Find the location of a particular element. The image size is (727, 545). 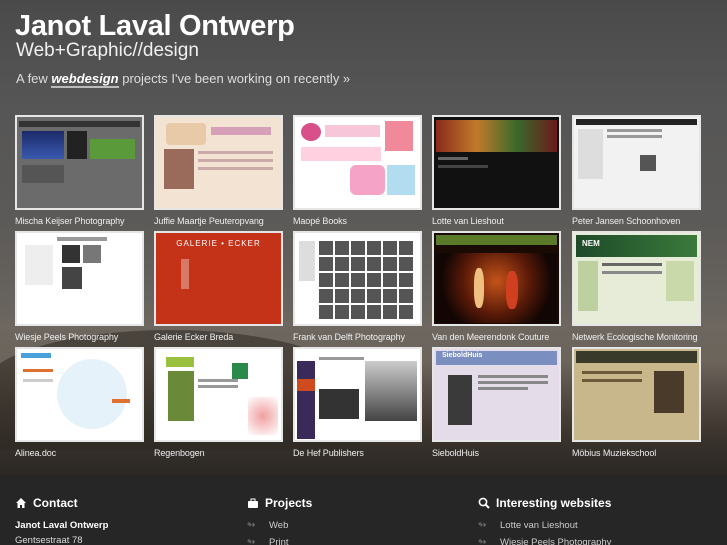

project-thumbnail: GALERIE • ECKER is located at coordinates (218, 278).